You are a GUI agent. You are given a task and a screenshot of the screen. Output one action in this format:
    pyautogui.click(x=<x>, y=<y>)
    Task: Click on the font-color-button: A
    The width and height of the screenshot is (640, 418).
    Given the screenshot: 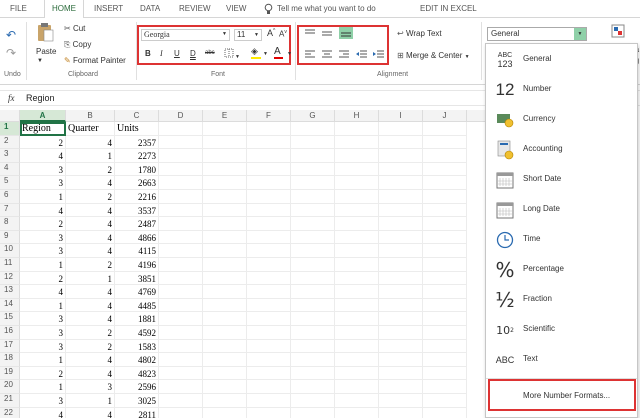 What is the action you would take?
    pyautogui.click(x=278, y=52)
    